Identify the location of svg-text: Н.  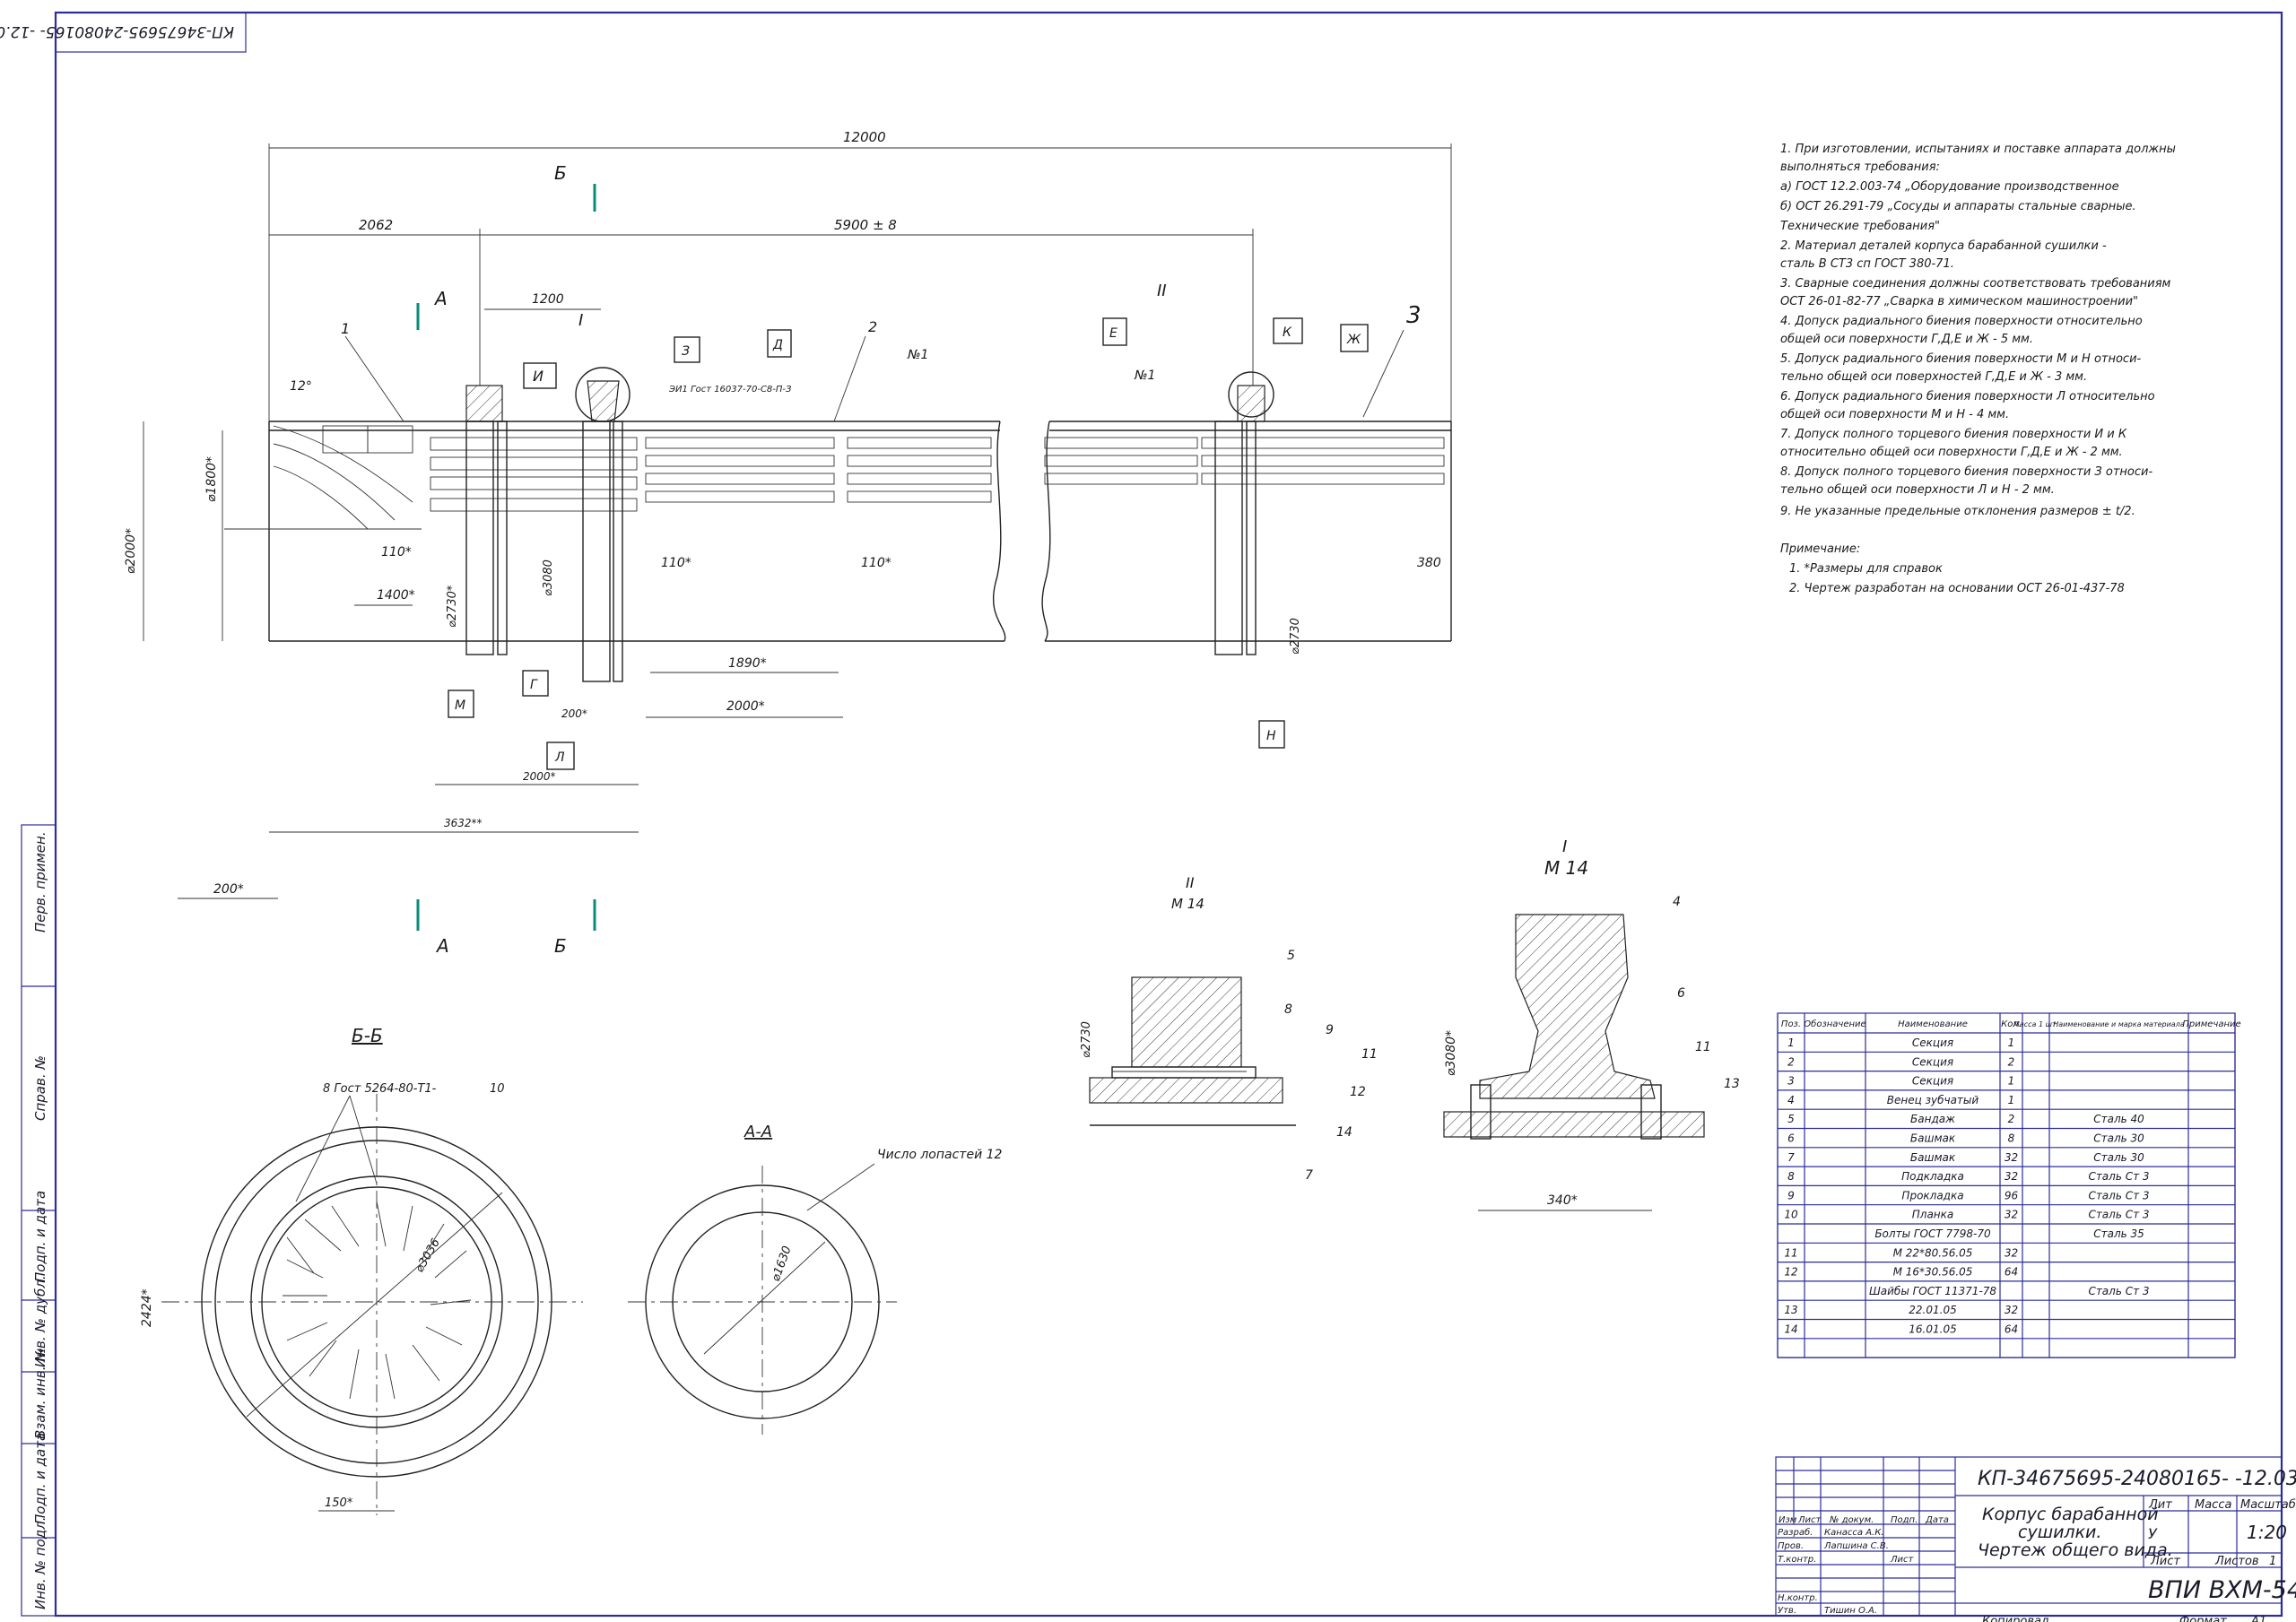
(1271, 736).